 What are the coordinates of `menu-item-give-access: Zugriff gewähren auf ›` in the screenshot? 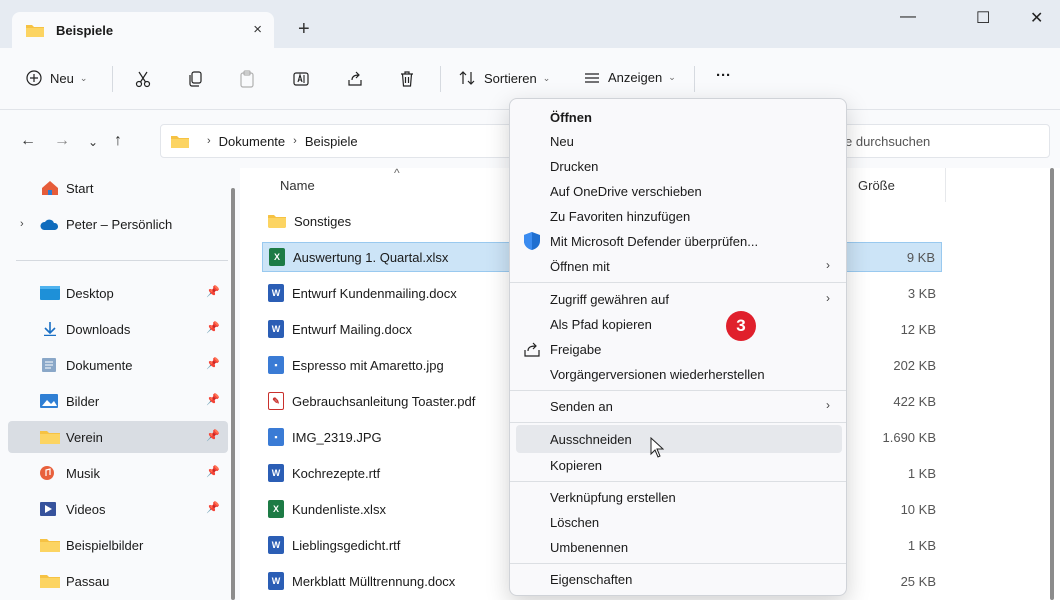 It's located at (679, 299).